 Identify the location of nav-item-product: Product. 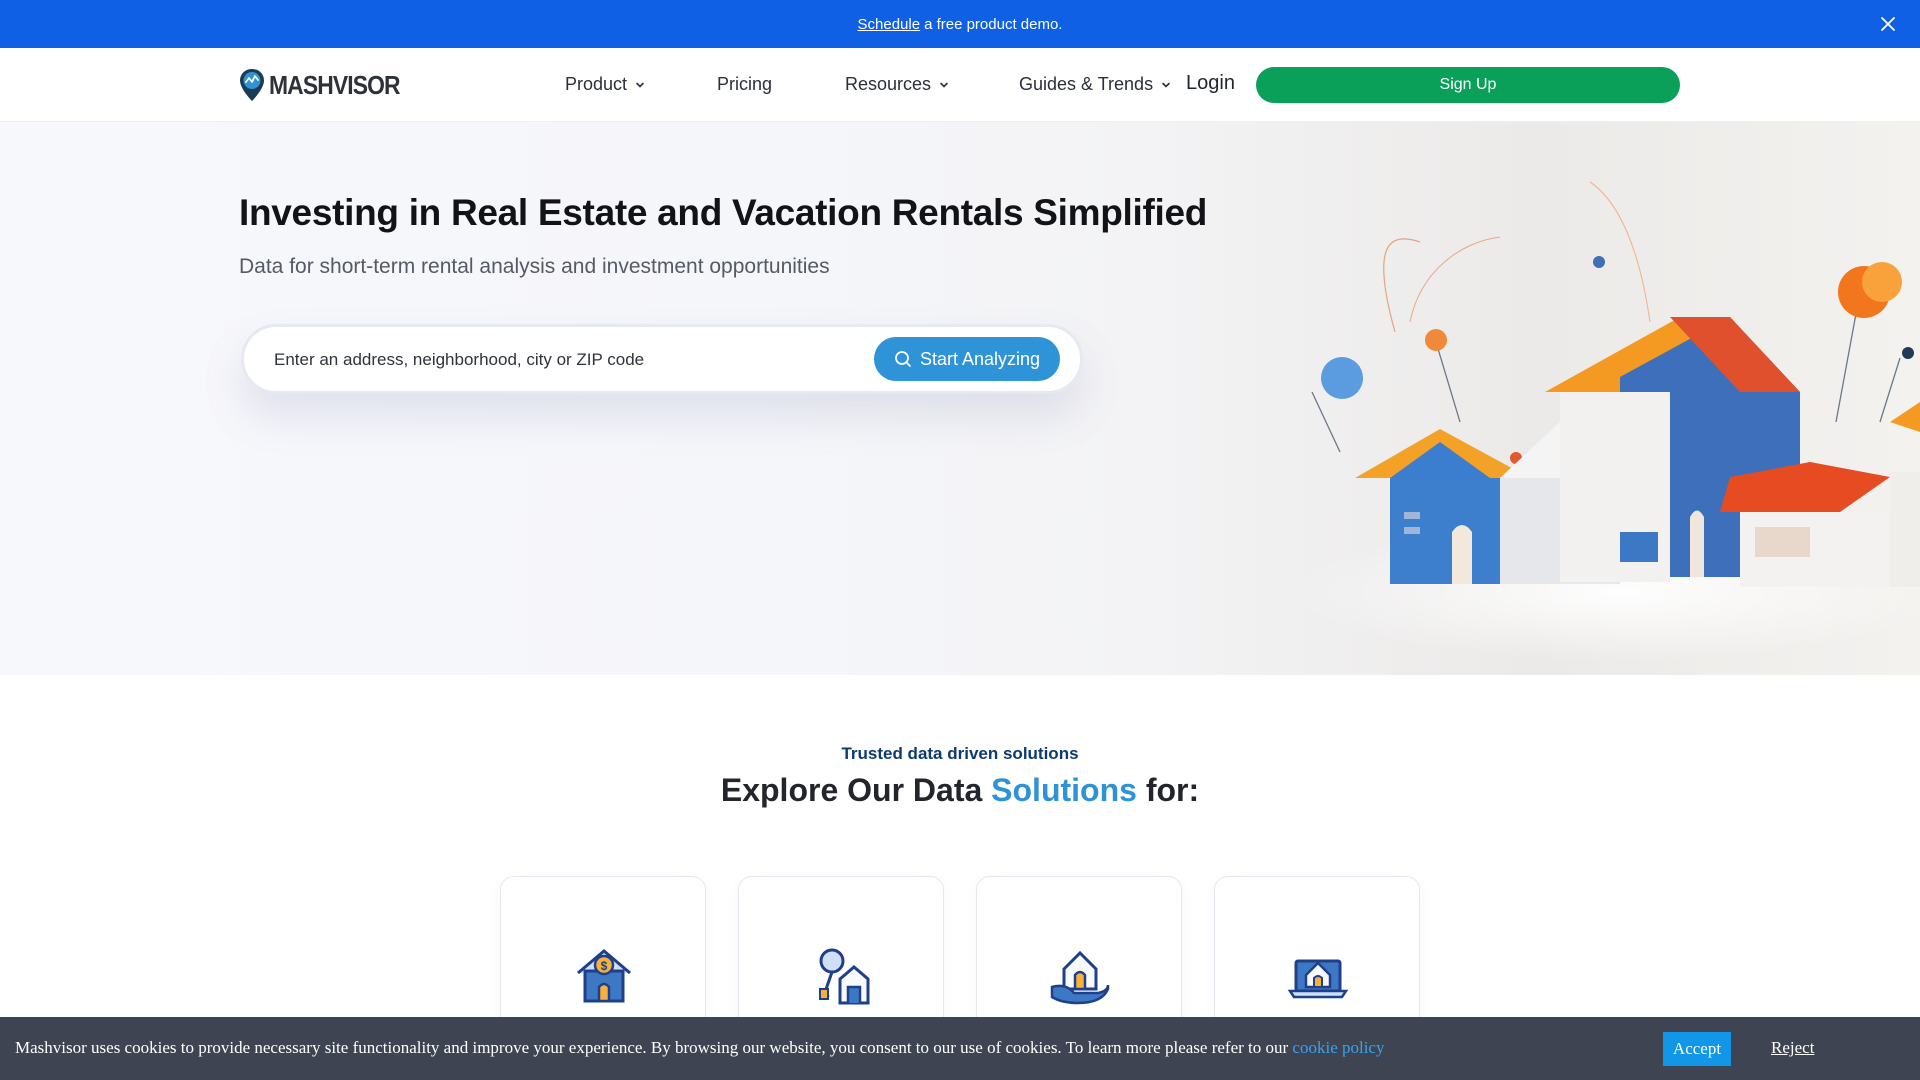
(605, 84).